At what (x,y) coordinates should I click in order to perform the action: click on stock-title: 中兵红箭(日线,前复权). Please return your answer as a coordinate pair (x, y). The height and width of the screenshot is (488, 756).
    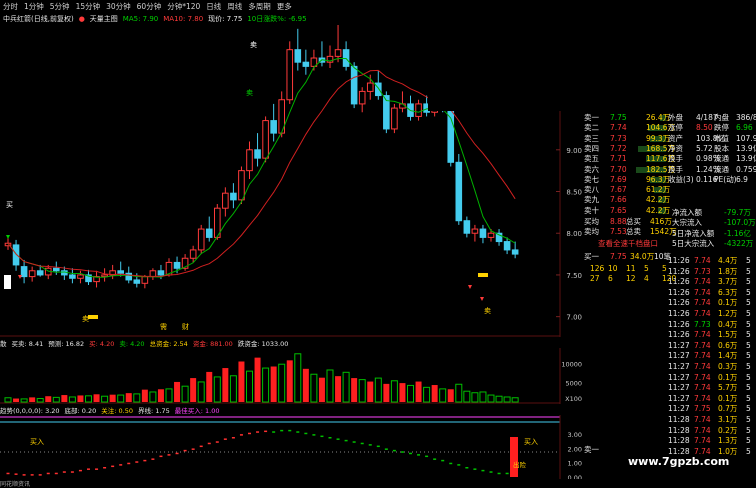
    Looking at the image, I should click on (38, 19).